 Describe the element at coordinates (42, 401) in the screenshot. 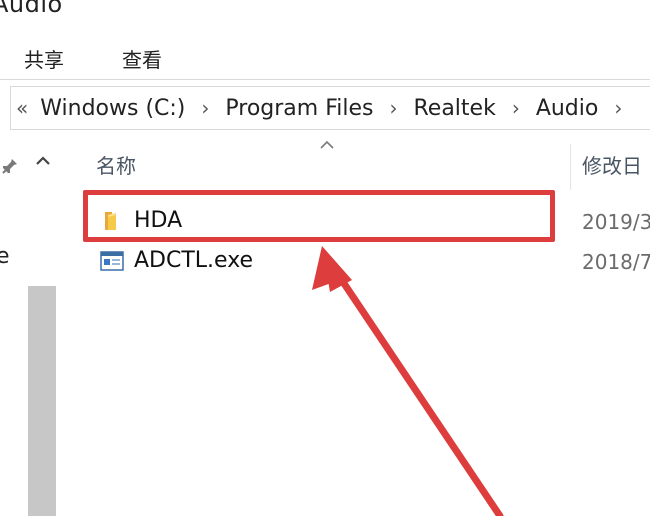

I see `scrollbar-thumb` at that location.